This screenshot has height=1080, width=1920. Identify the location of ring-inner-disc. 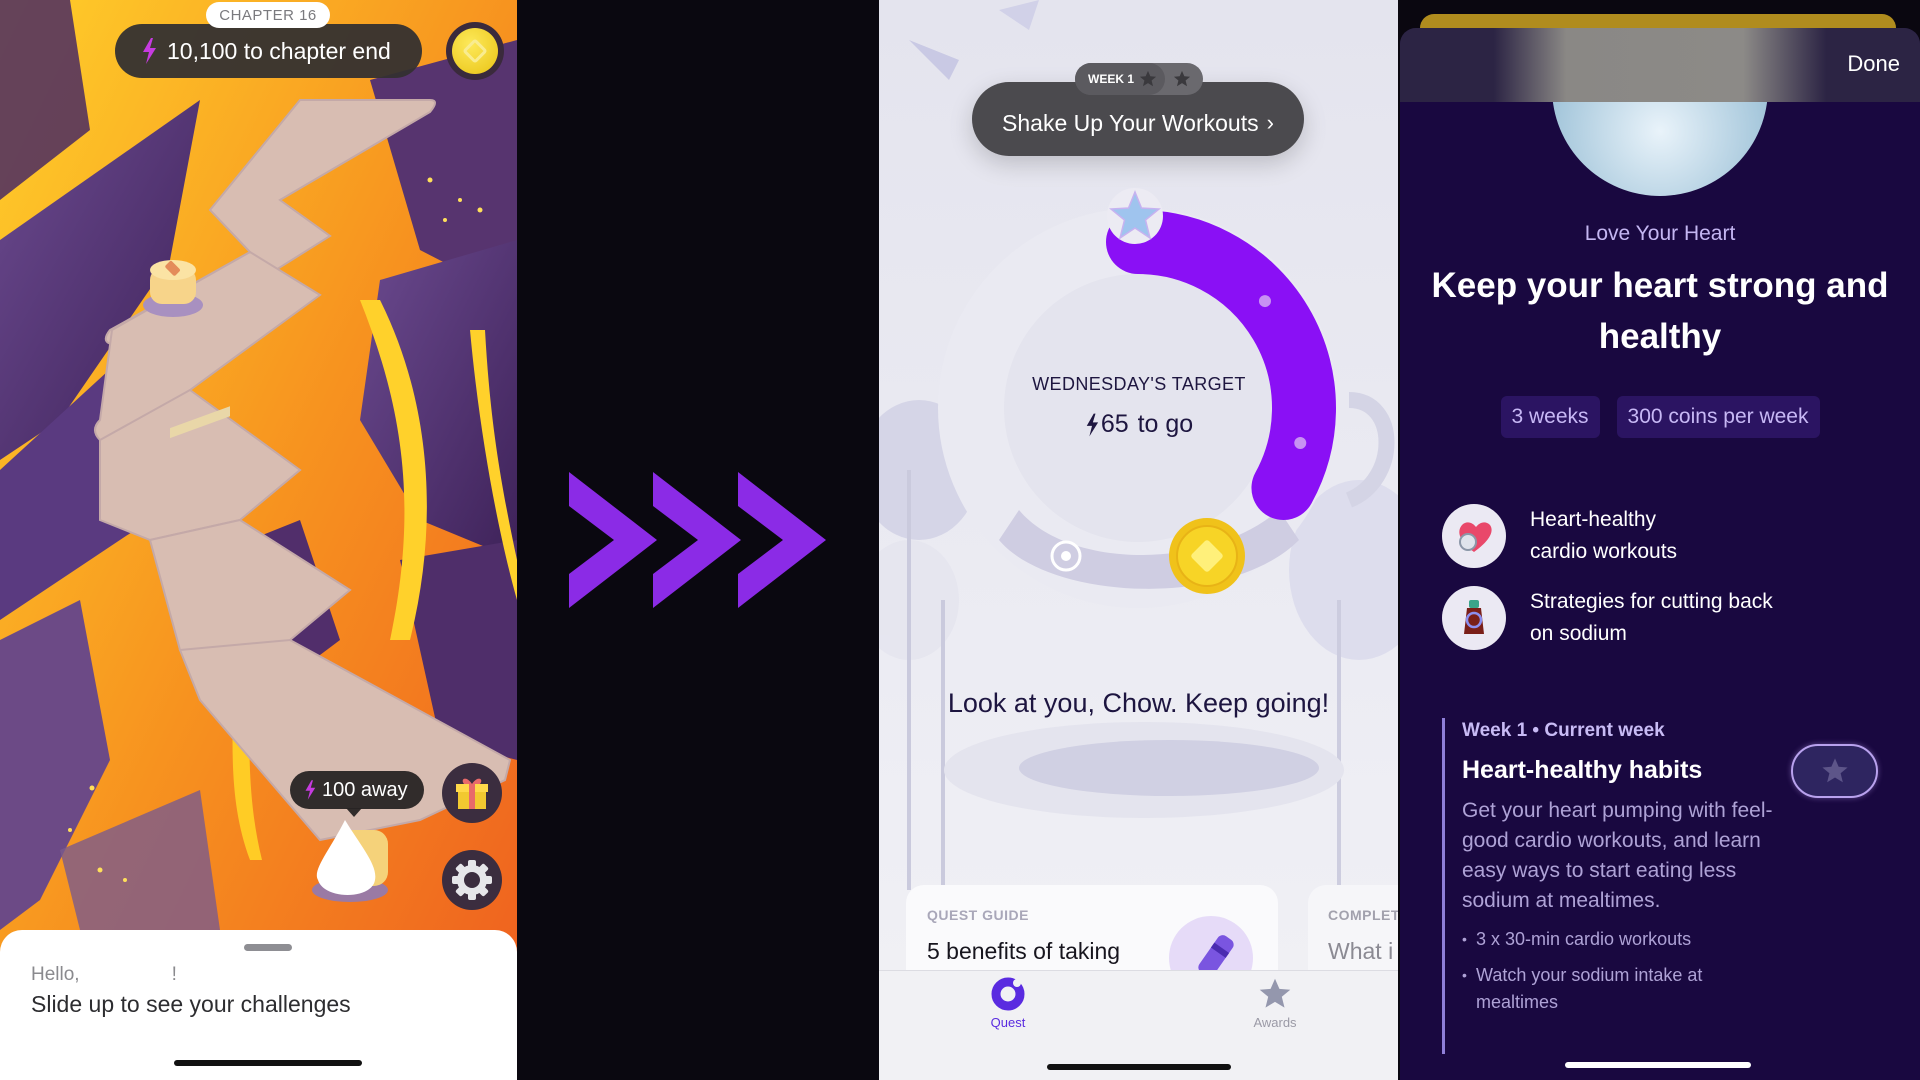
(1138, 408).